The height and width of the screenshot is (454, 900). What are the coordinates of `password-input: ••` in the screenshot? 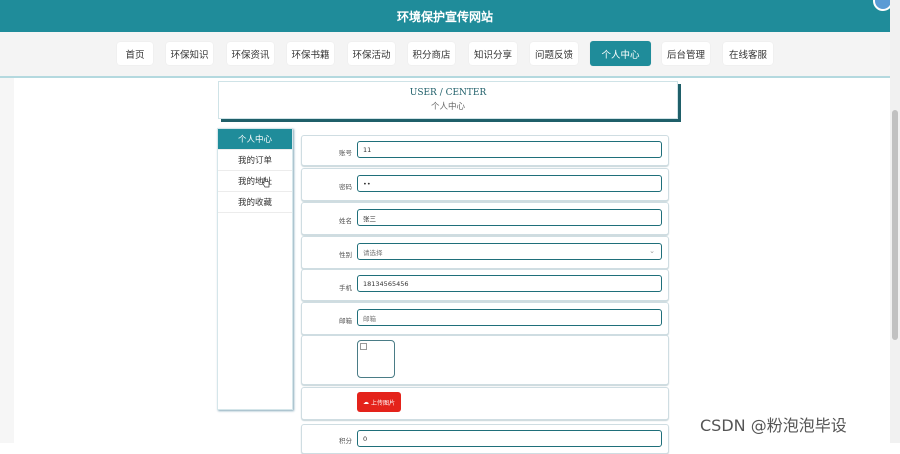 It's located at (509, 183).